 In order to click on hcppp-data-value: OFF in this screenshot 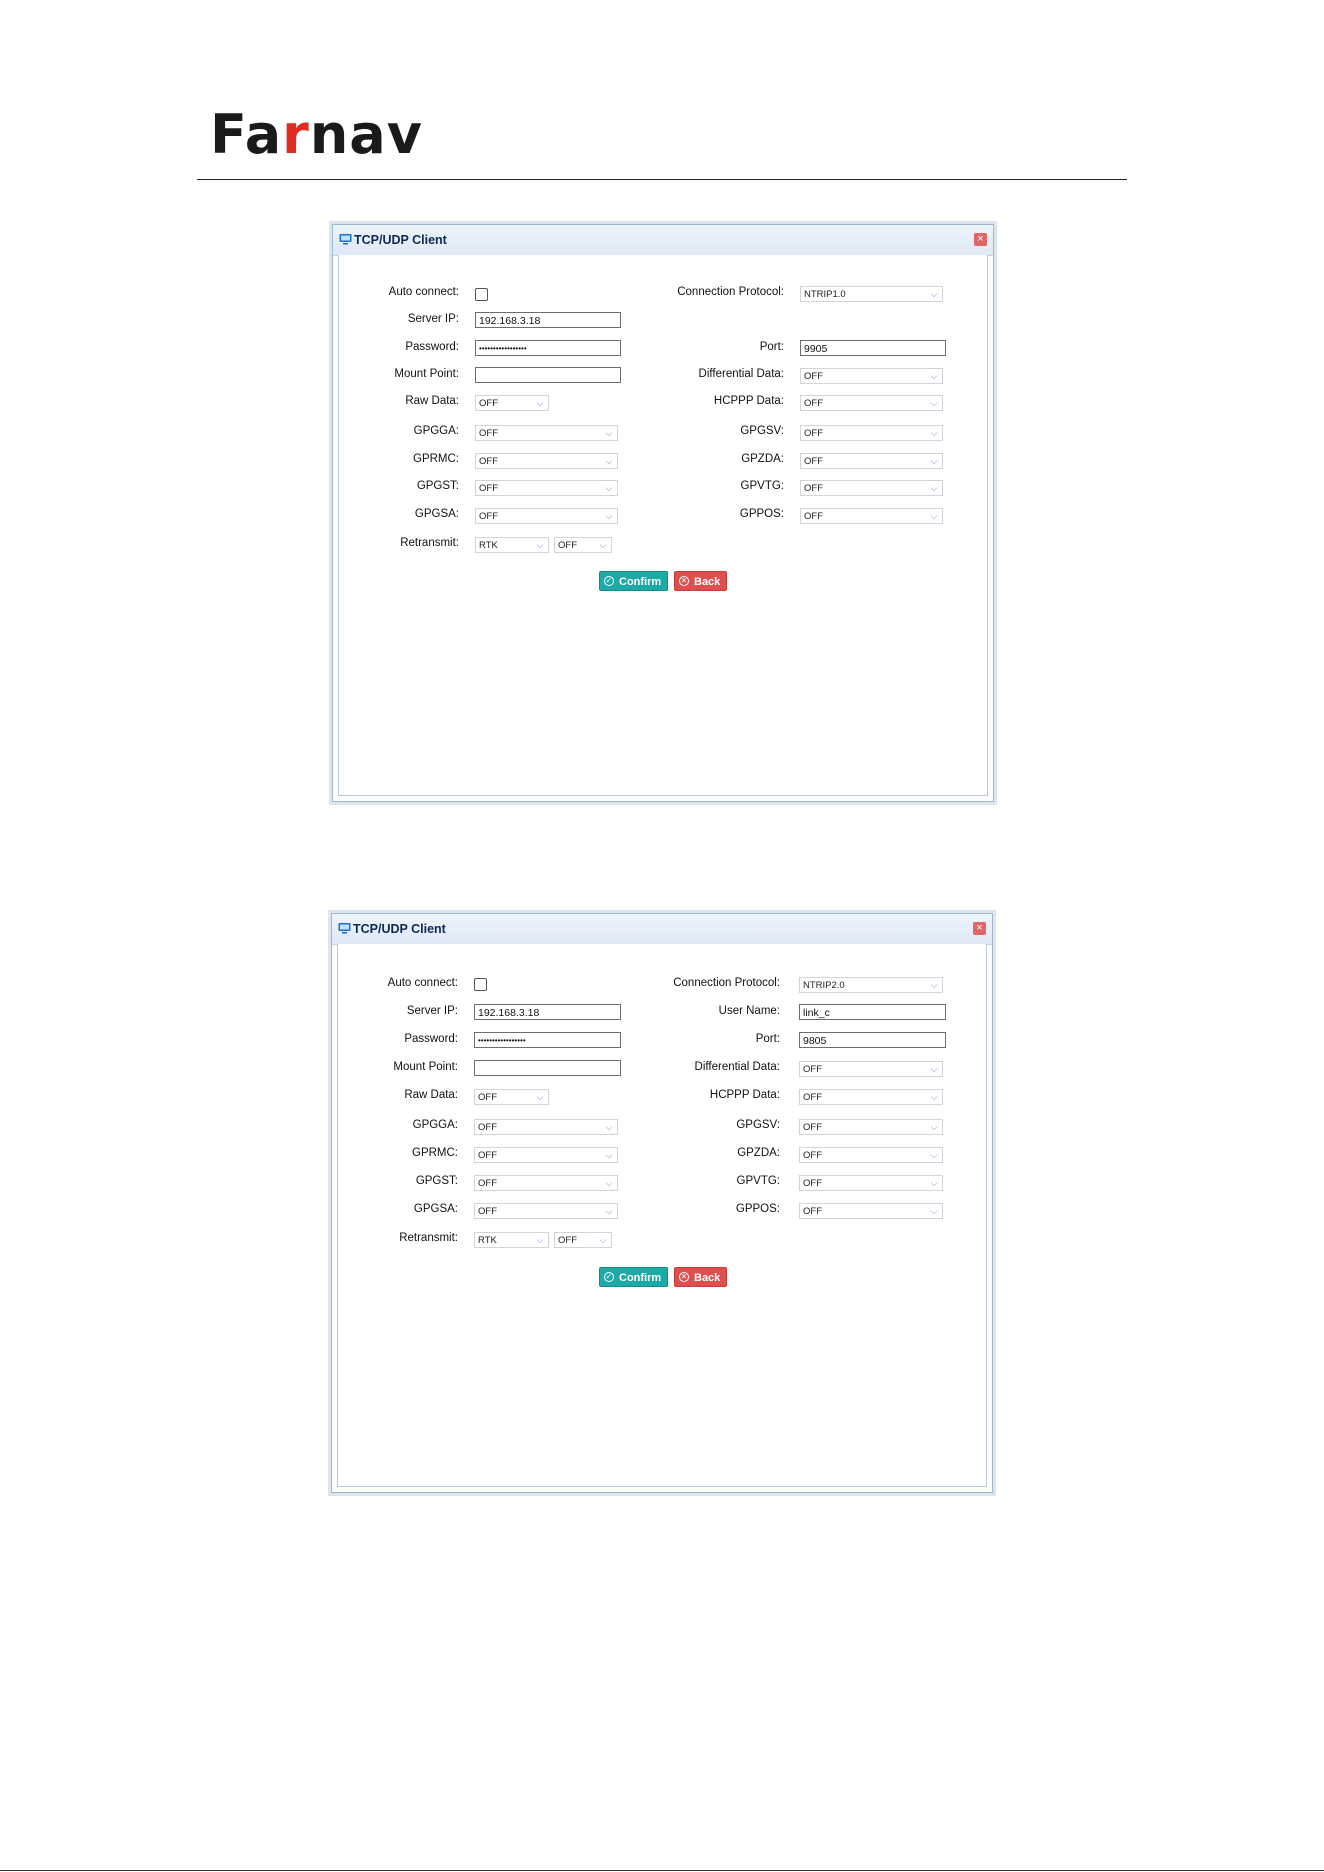, I will do `click(813, 403)`.